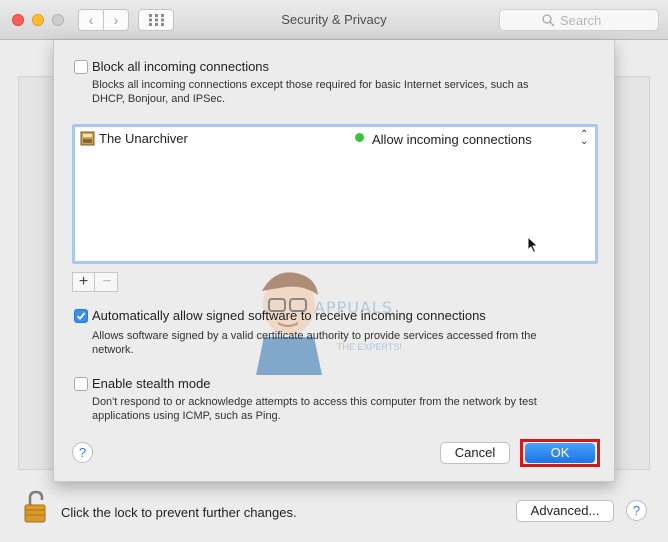 The image size is (668, 542). Describe the element at coordinates (475, 453) in the screenshot. I see `cancel-button: Cancel` at that location.